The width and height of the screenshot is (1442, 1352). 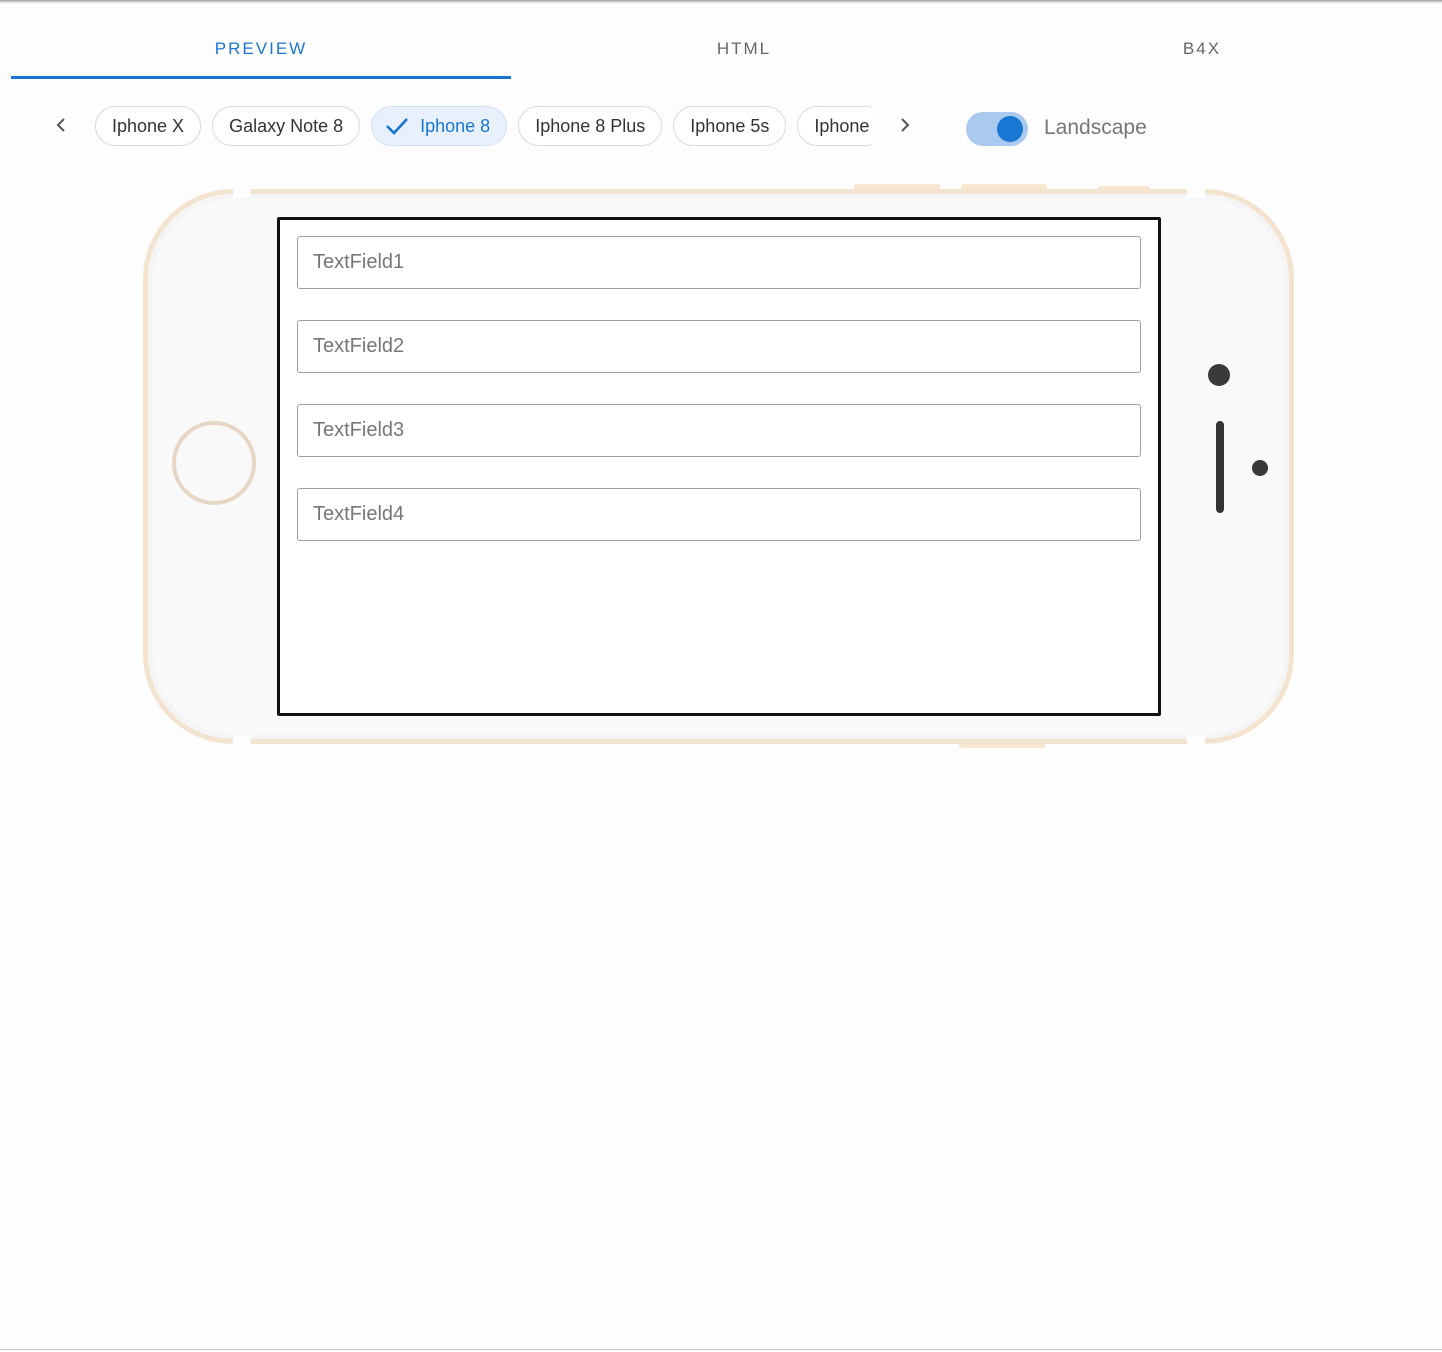 I want to click on scroll-right-button, so click(x=905, y=125).